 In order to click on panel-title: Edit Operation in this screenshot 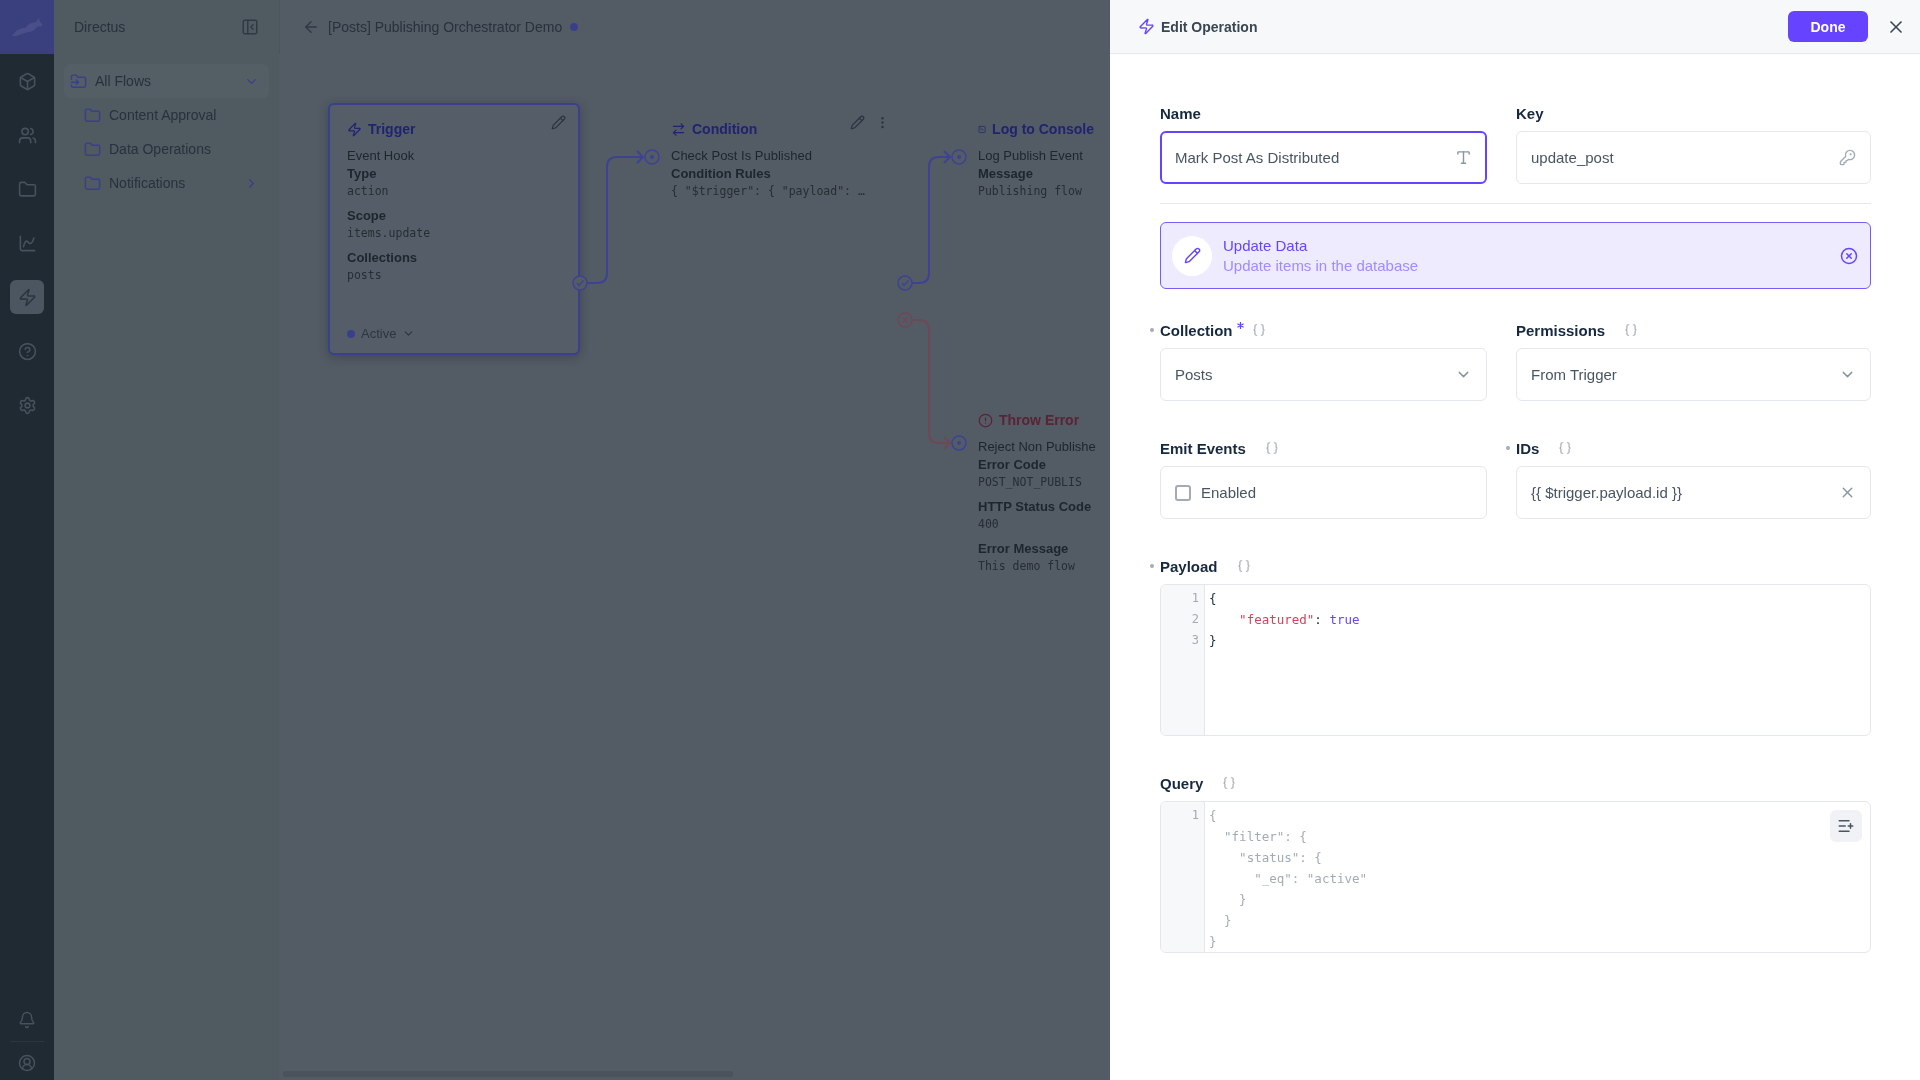, I will do `click(1210, 26)`.